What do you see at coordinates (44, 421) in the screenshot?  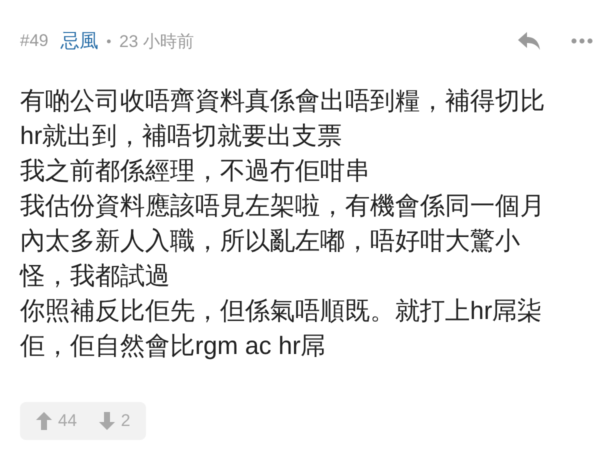 I see `up-arrow-icon` at bounding box center [44, 421].